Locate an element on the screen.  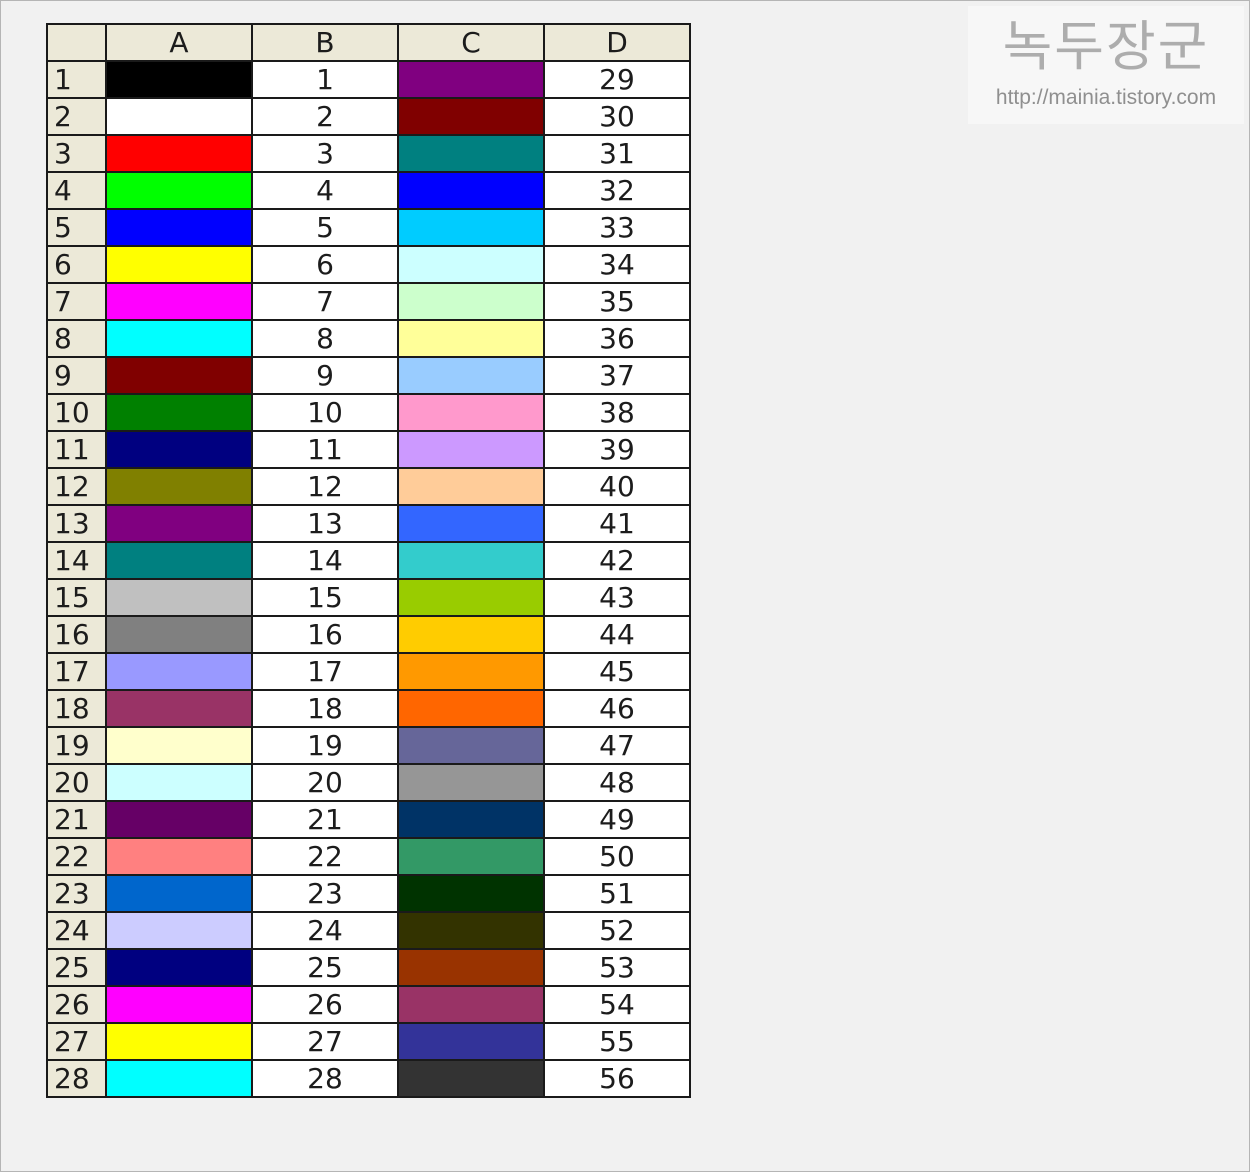
cell-b-index: 18 is located at coordinates (325, 708).